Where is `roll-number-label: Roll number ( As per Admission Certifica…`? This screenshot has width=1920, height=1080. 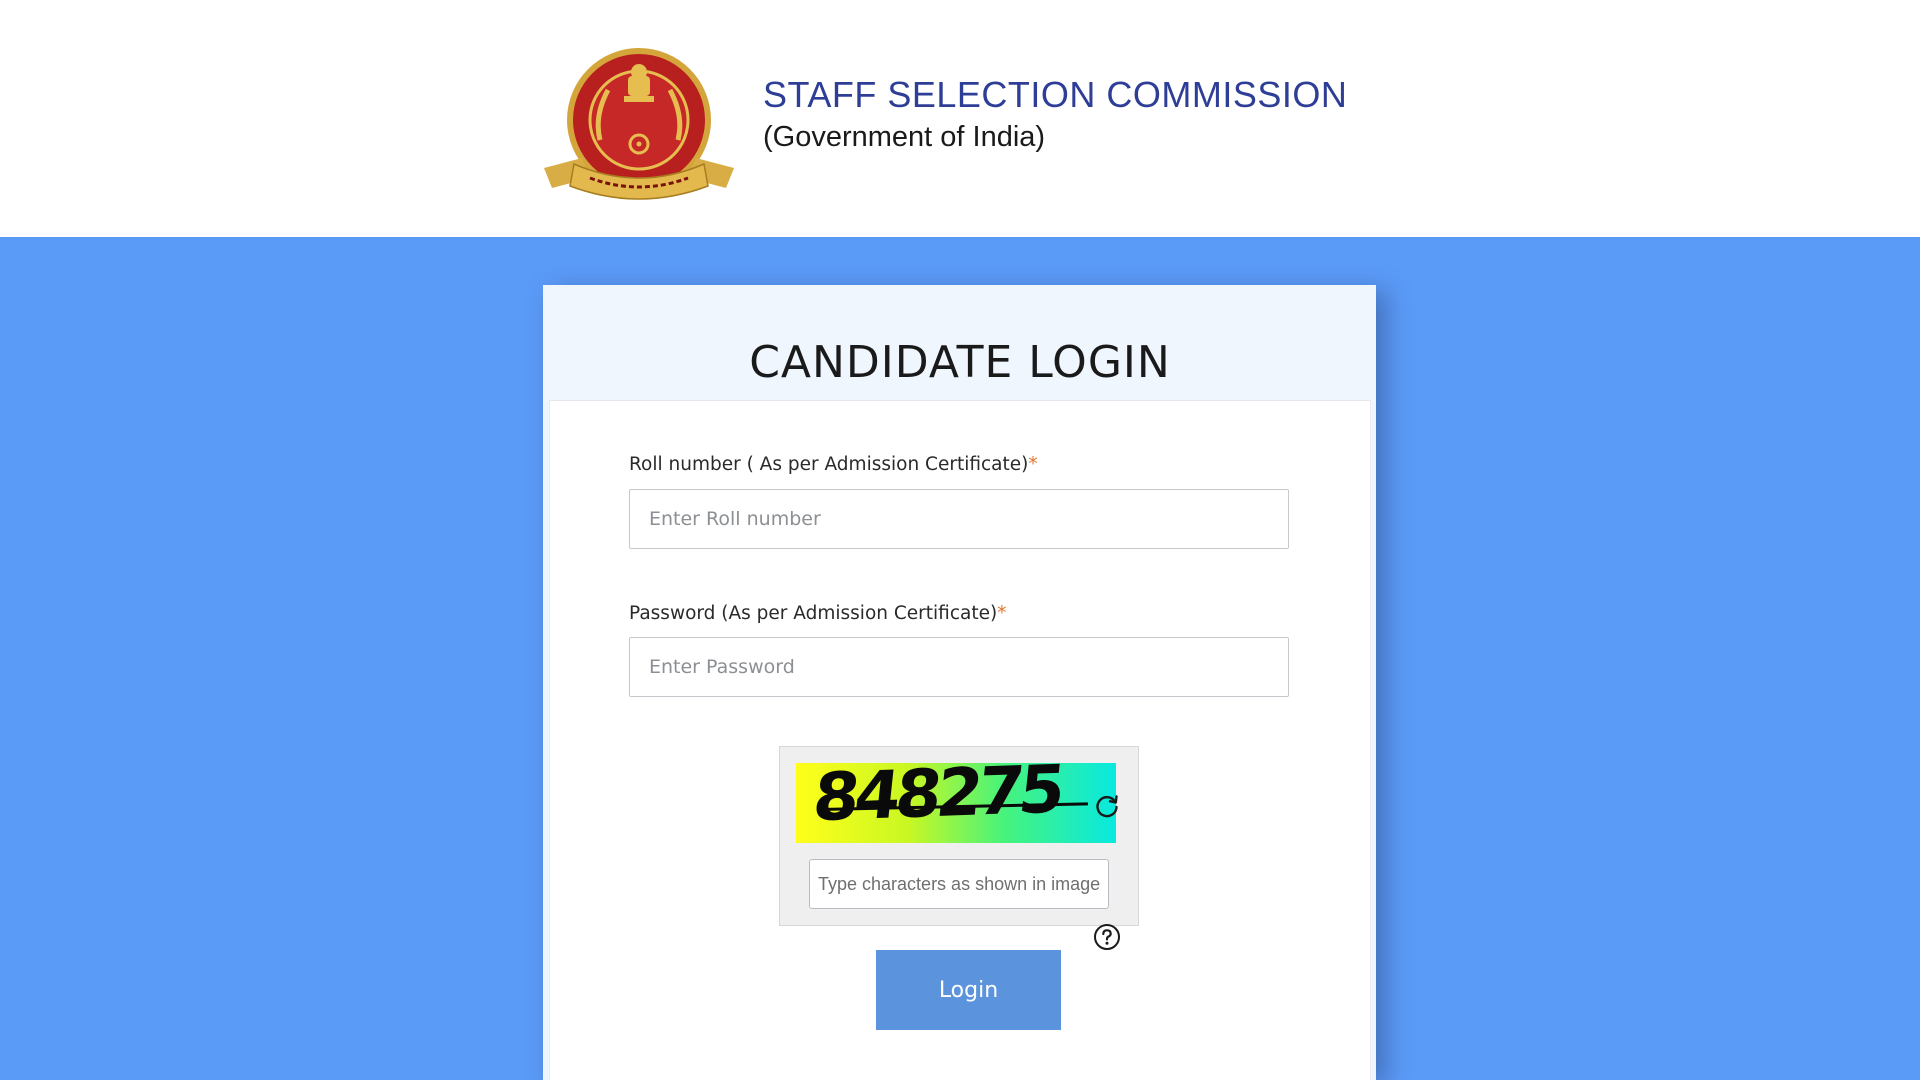 roll-number-label: Roll number ( As per Admission Certifica… is located at coordinates (833, 464).